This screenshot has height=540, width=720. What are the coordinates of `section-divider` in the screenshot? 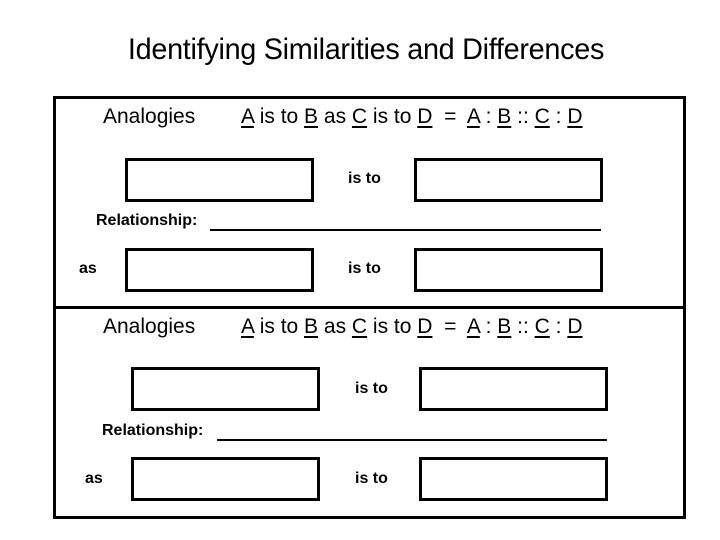 It's located at (369, 307).